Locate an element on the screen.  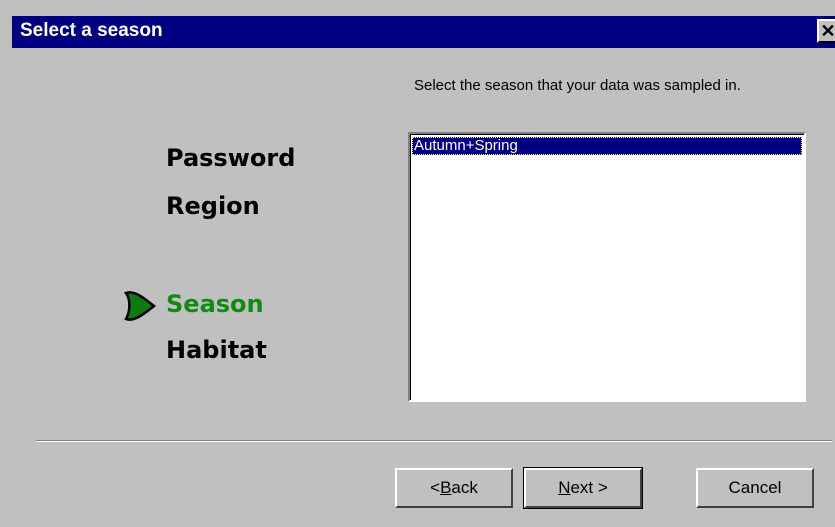
next-label-rest: ext > is located at coordinates (589, 487).